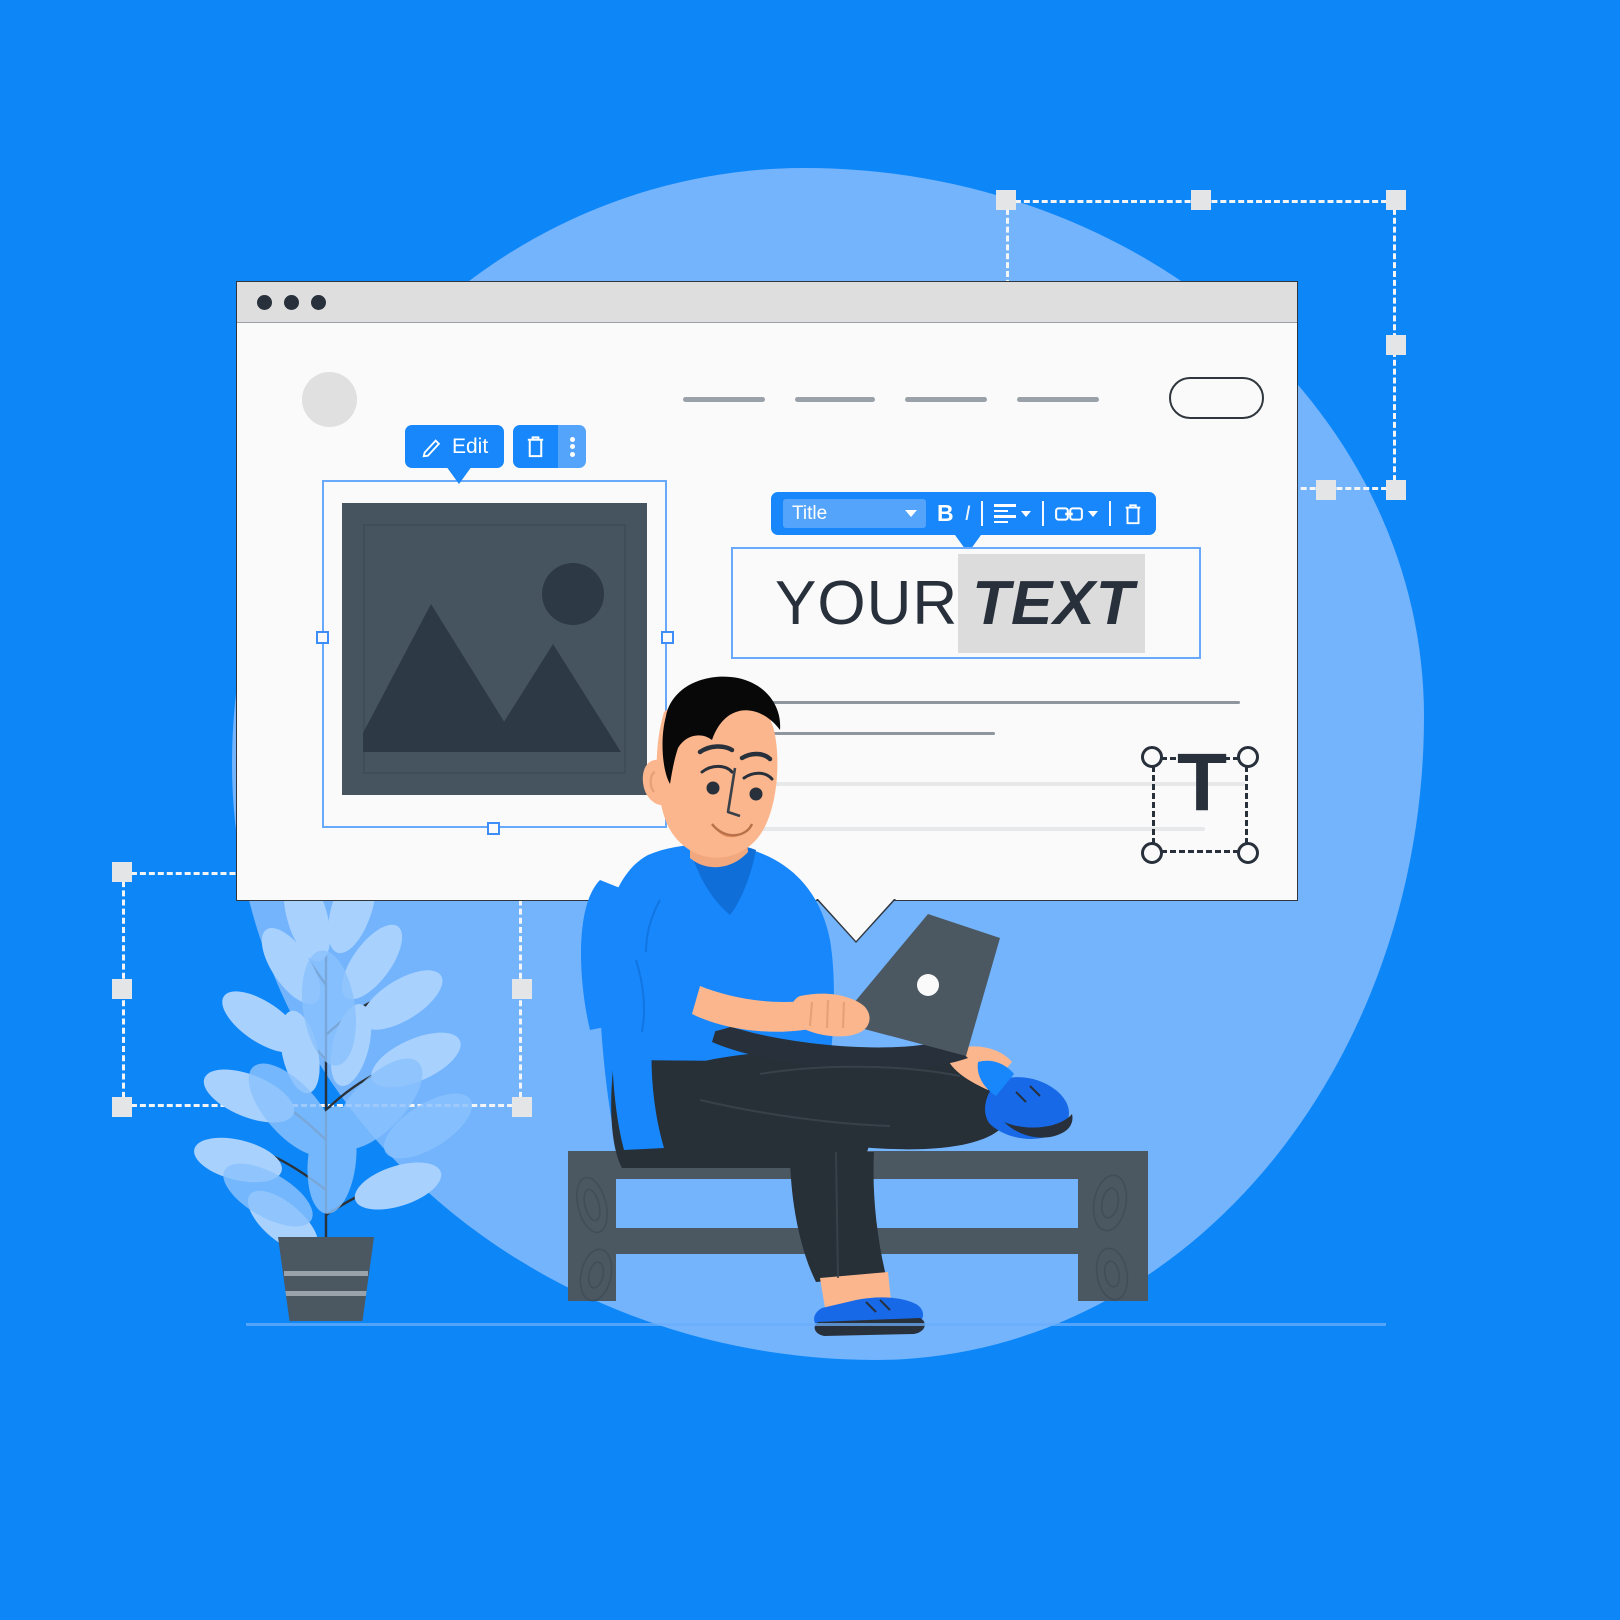 This screenshot has height=1620, width=1620. What do you see at coordinates (968, 514) in the screenshot?
I see `italic-button: I` at bounding box center [968, 514].